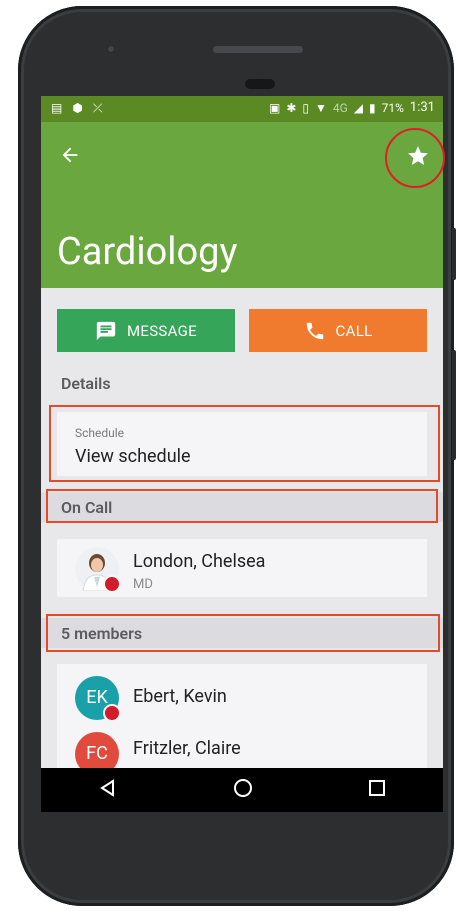 This screenshot has width=470, height=912. I want to click on members-list: EK Ebert, Kevin FC Fritzler, Claire, so click(242, 720).